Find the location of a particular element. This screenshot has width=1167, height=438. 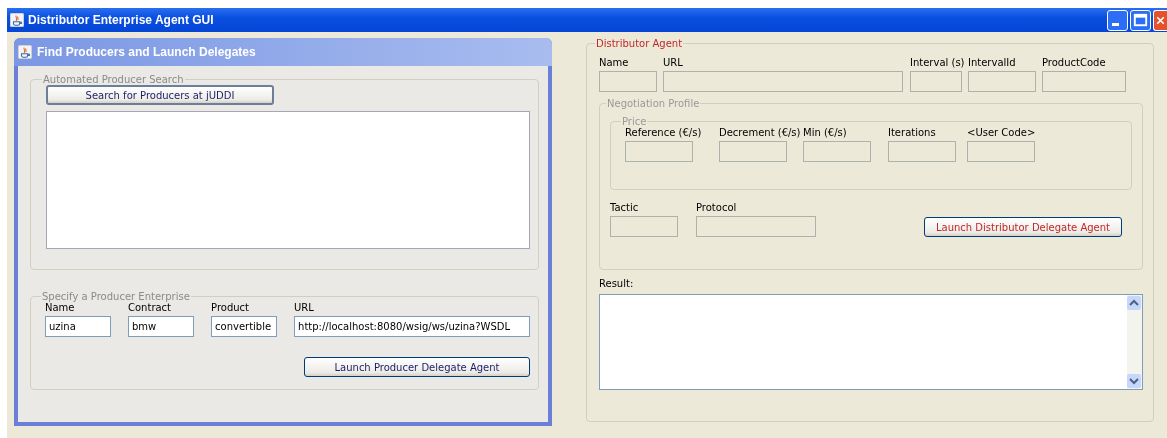

field-label: Tactic is located at coordinates (624, 207).